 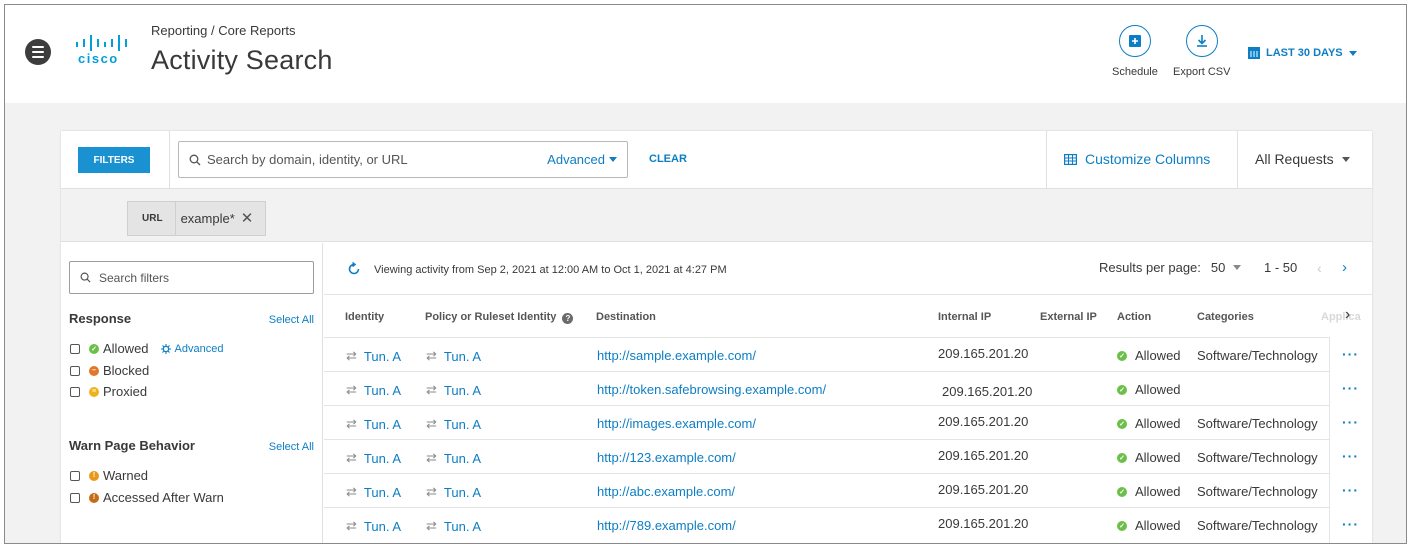 What do you see at coordinates (38, 52) in the screenshot?
I see `hamburger-menu-icon` at bounding box center [38, 52].